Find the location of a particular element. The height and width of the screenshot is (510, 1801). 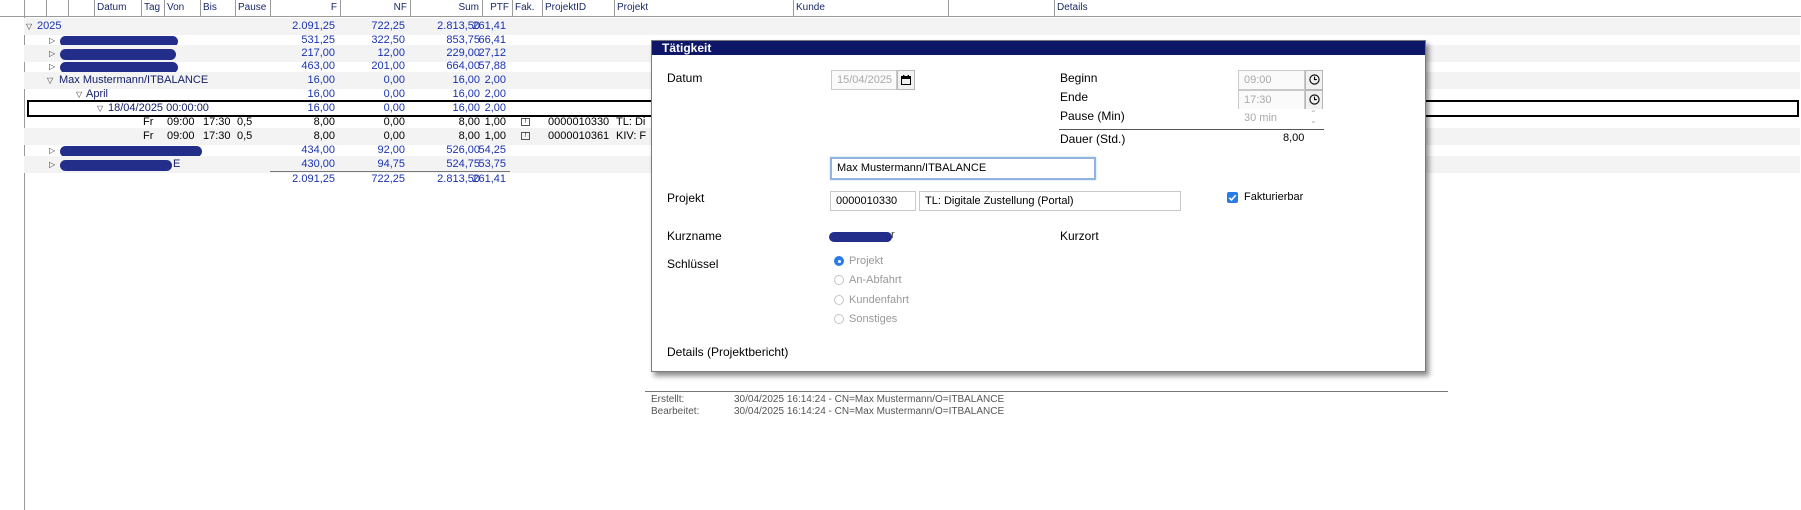

col-pause: Pause is located at coordinates (252, 8).